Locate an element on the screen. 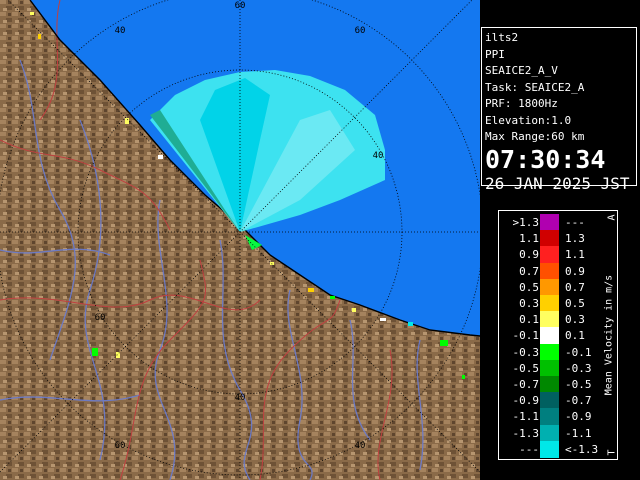  legend-right-value: 0.3 is located at coordinates (575, 320).